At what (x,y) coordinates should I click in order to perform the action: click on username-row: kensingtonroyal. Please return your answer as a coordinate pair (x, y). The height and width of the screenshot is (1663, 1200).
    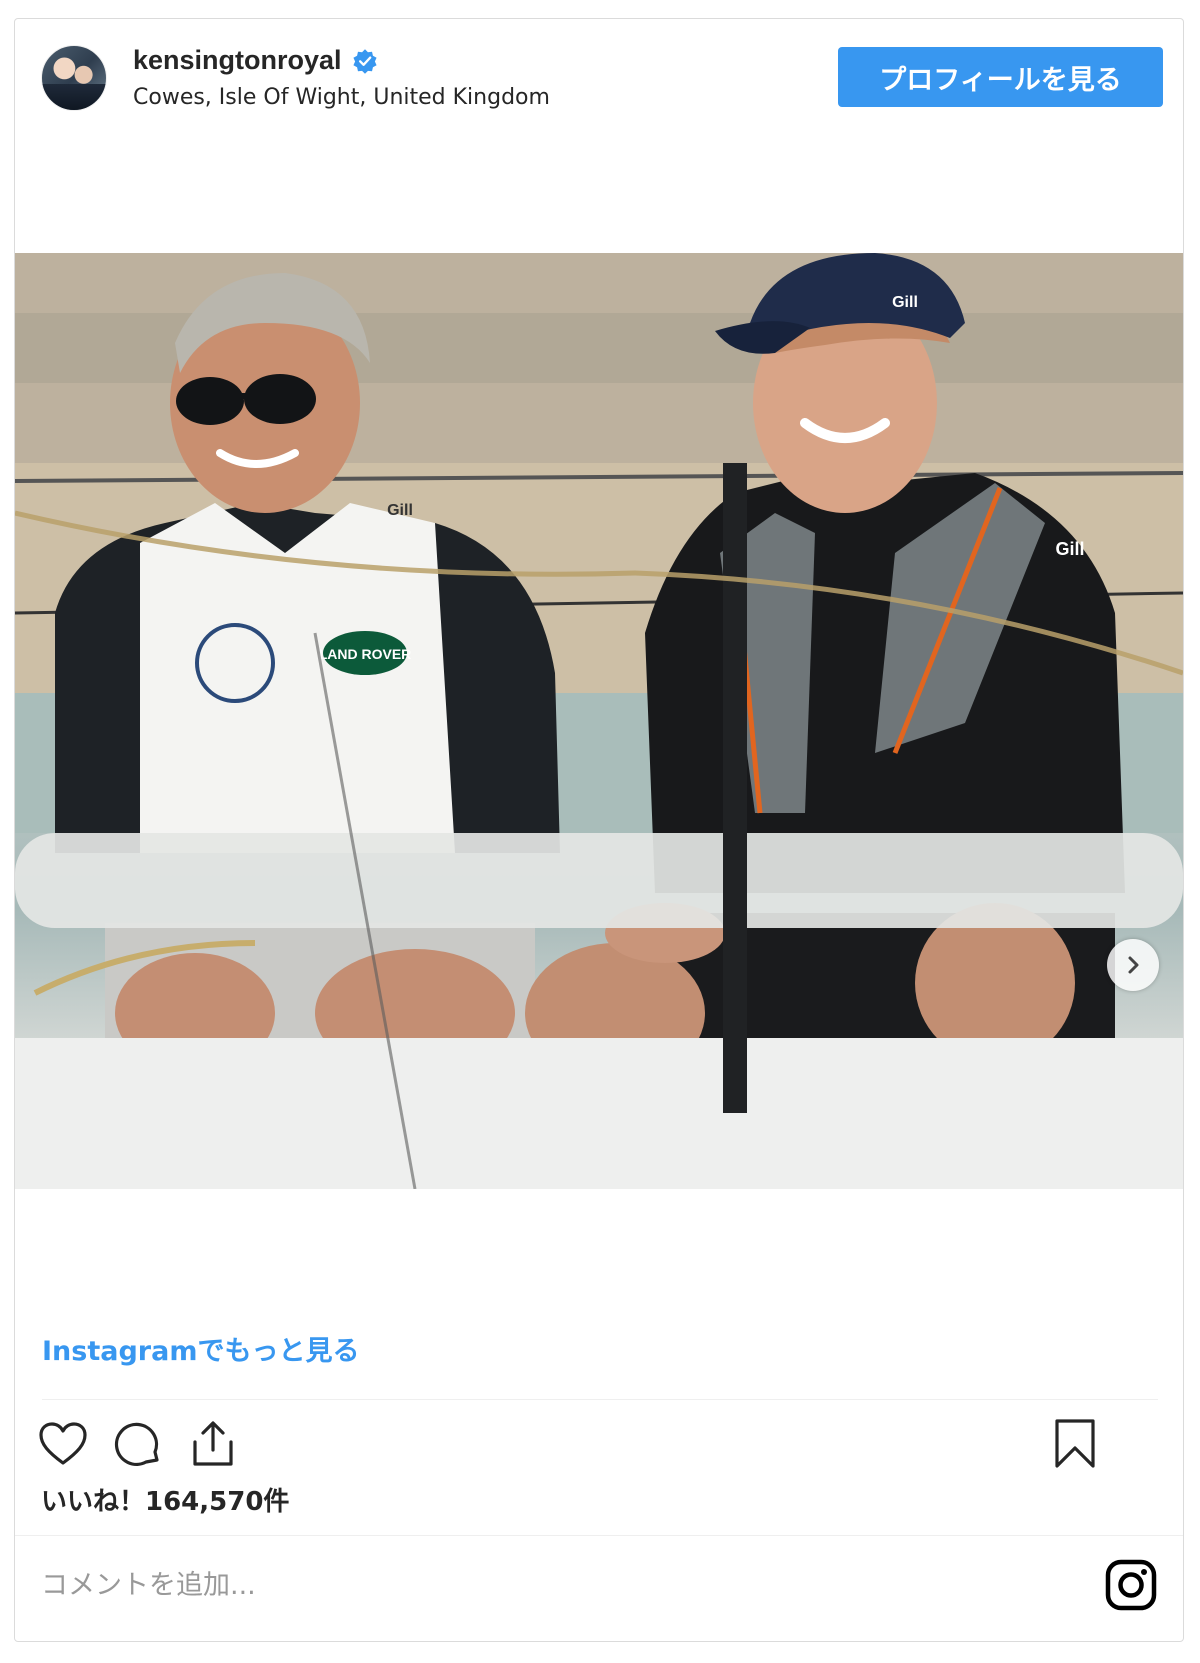
    Looking at the image, I should click on (255, 60).